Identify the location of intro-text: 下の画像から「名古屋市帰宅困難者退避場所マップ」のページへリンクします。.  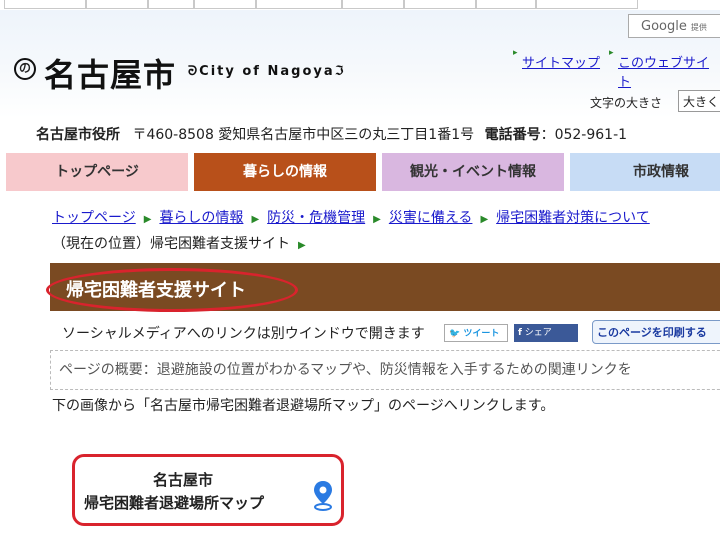
(303, 406).